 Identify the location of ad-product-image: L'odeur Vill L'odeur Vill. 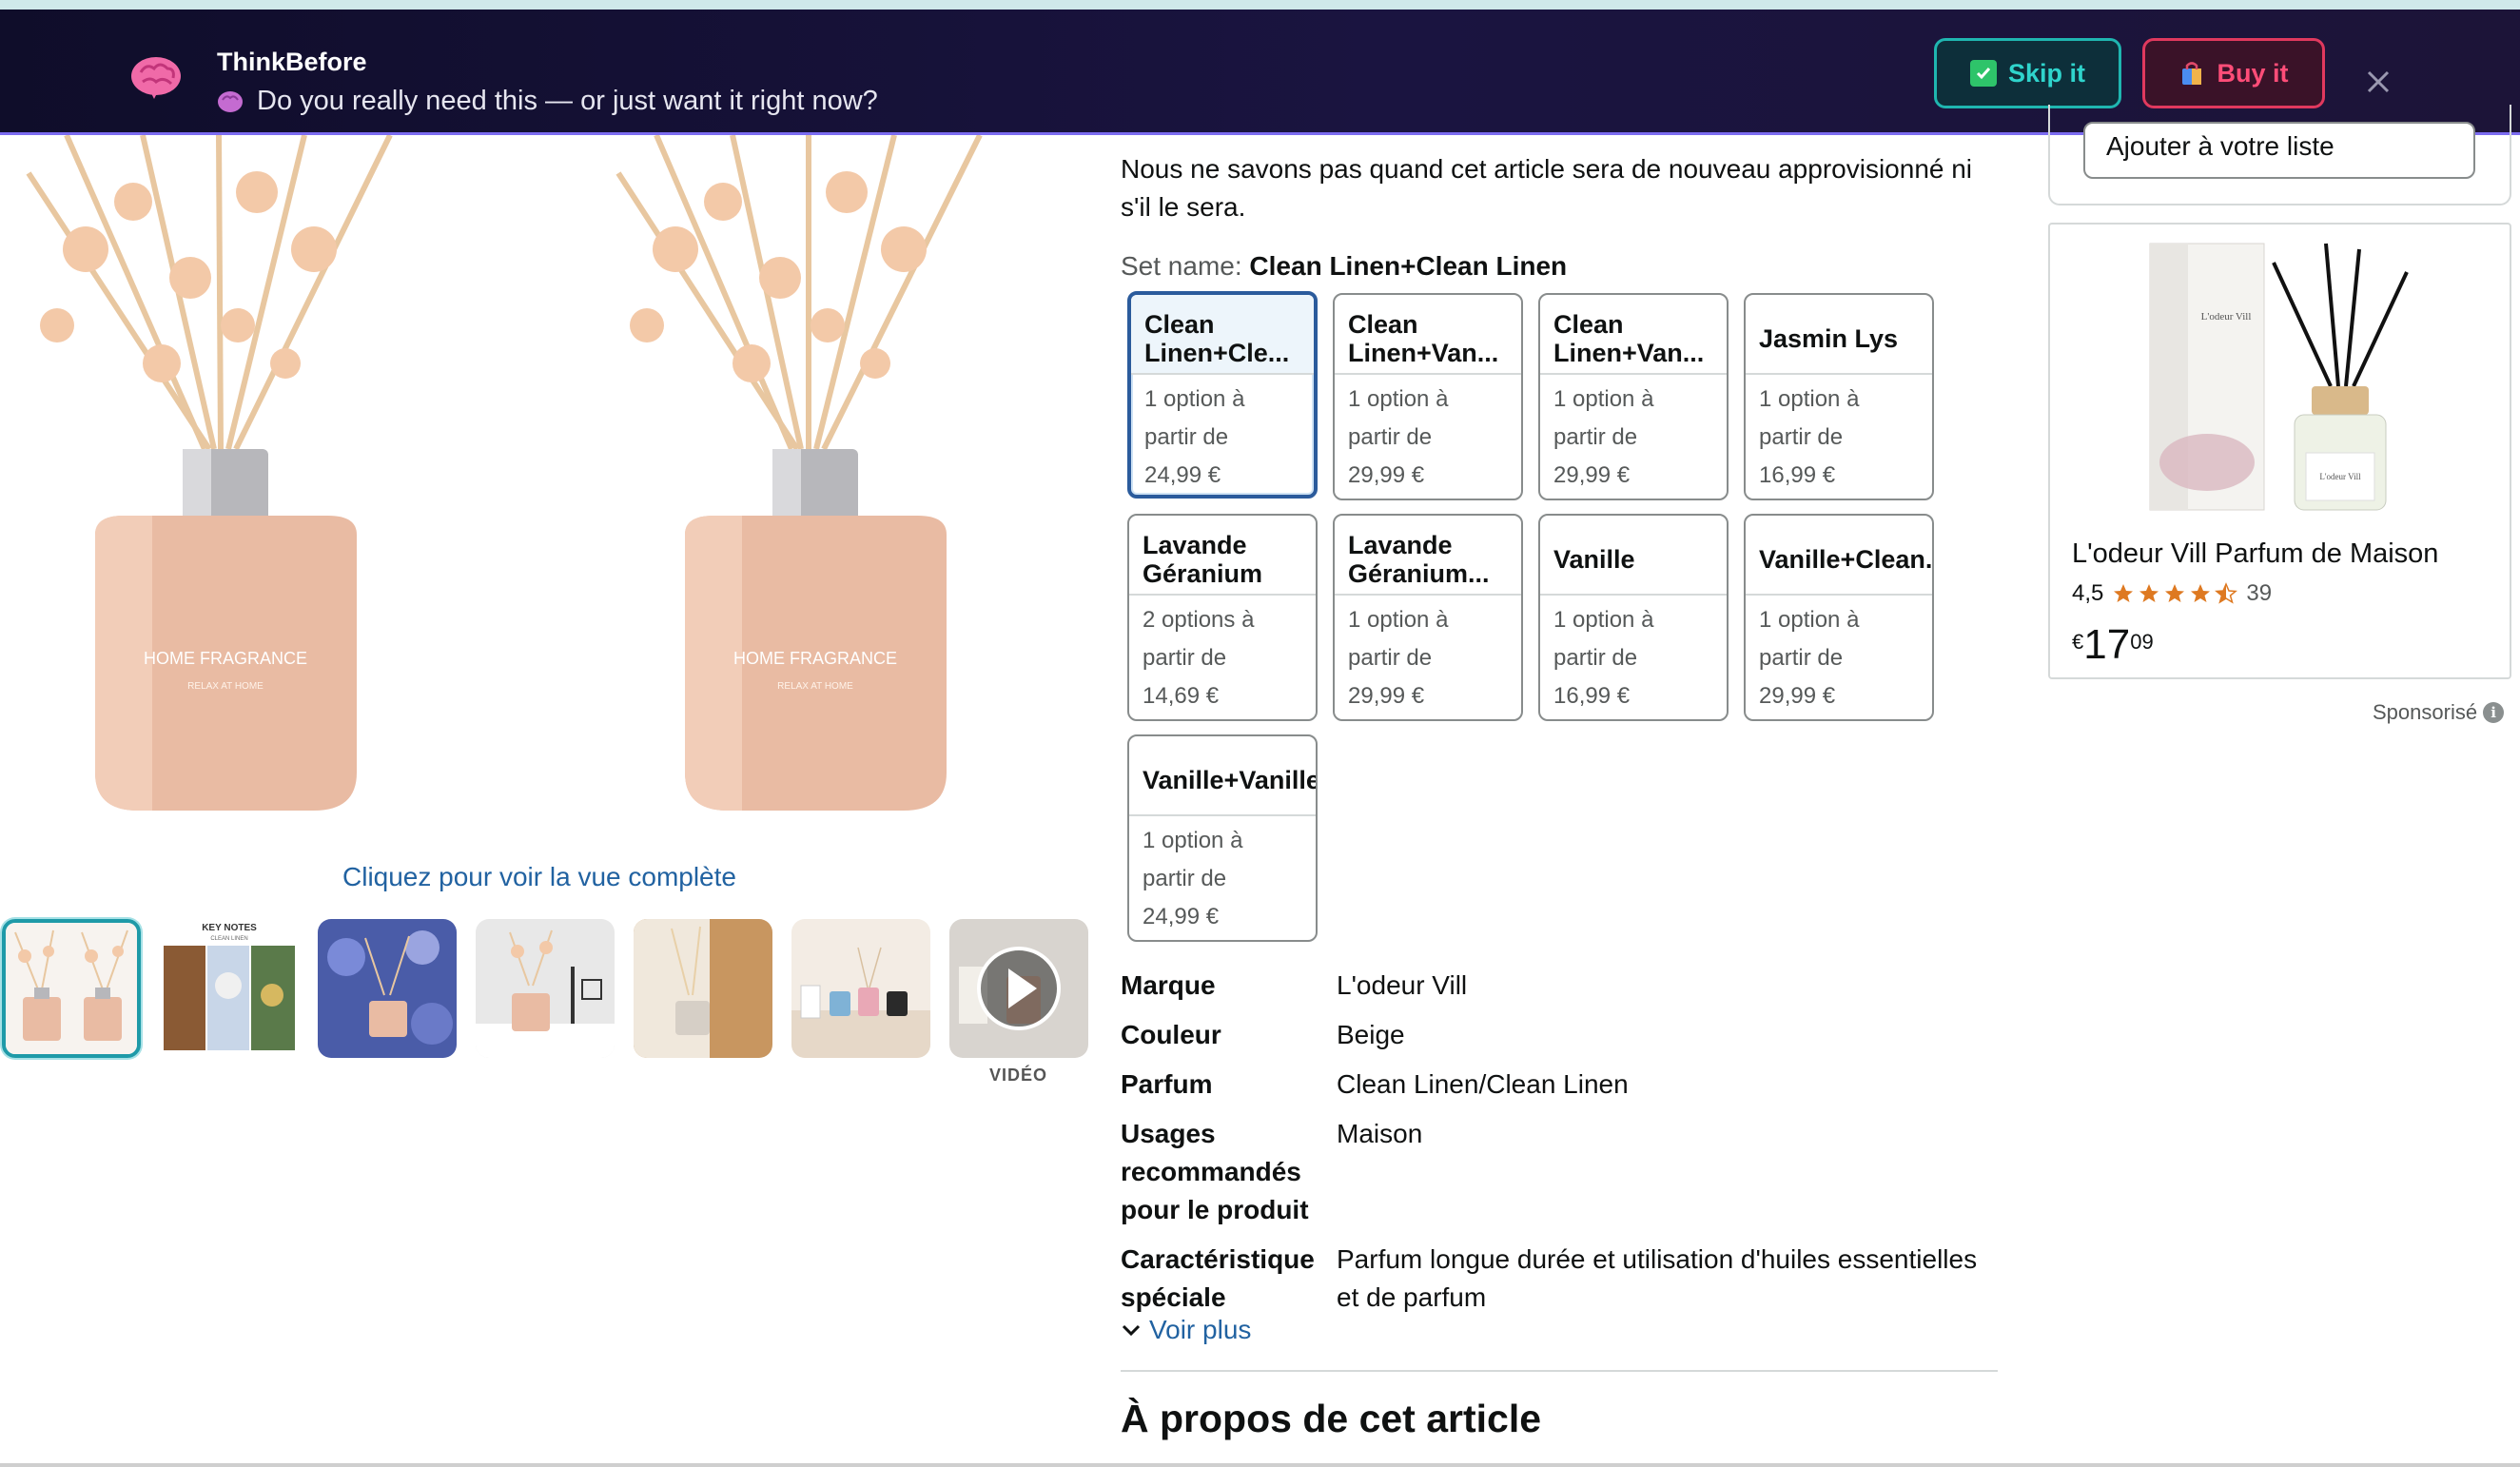
(2279, 377).